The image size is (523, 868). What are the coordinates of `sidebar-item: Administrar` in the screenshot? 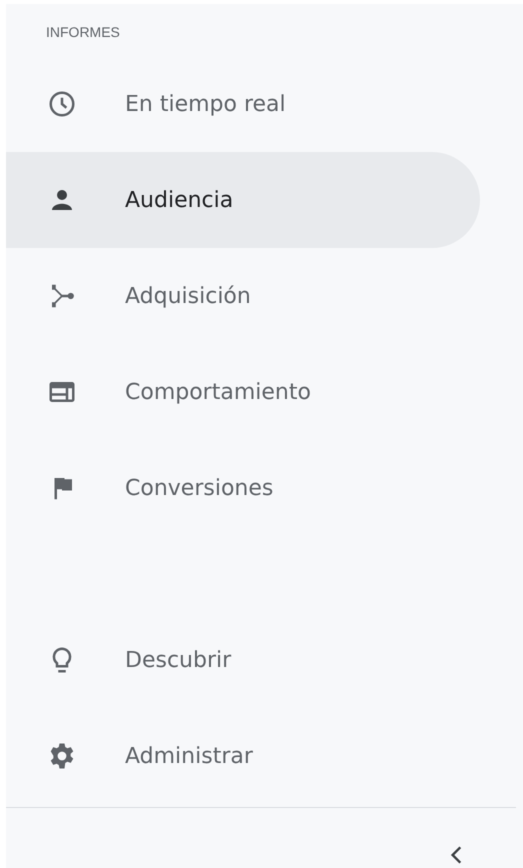 It's located at (243, 756).